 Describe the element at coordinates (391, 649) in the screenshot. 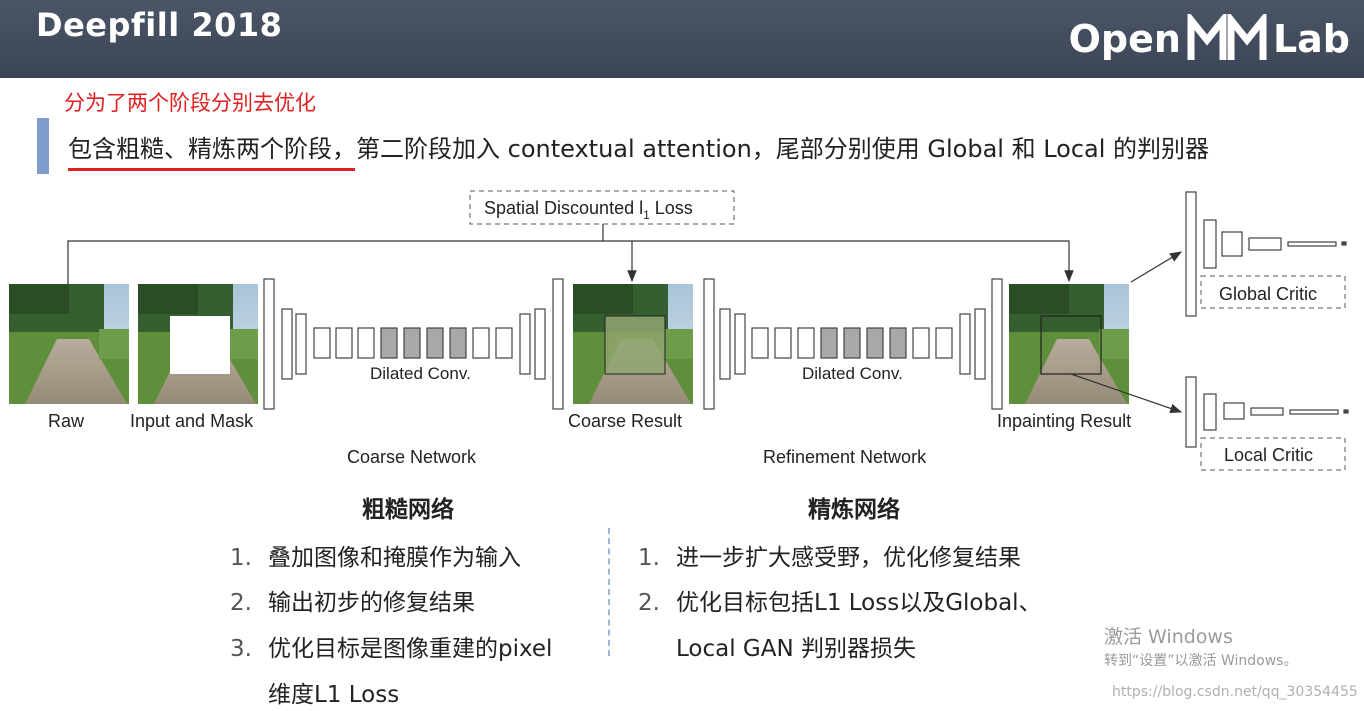

I see `left-list-item: 3. 优化目标是图像重建的pixel` at that location.